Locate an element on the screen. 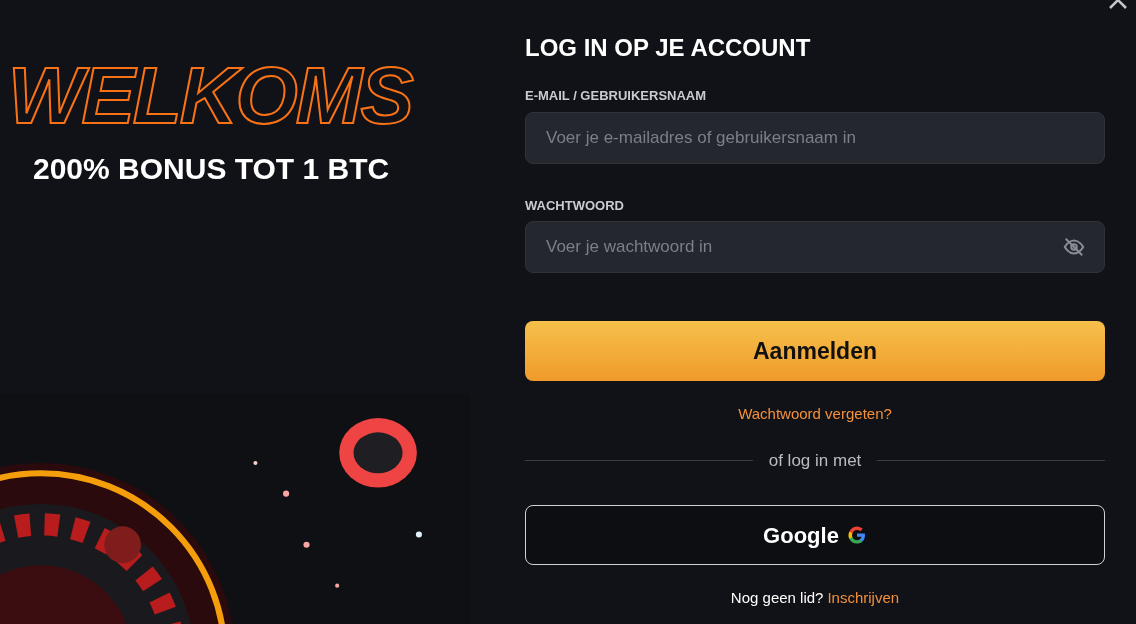 Image resolution: width=1136 pixels, height=624 pixels. input-field: Voer je e-mailadres of gebruikersnaam in is located at coordinates (815, 137).